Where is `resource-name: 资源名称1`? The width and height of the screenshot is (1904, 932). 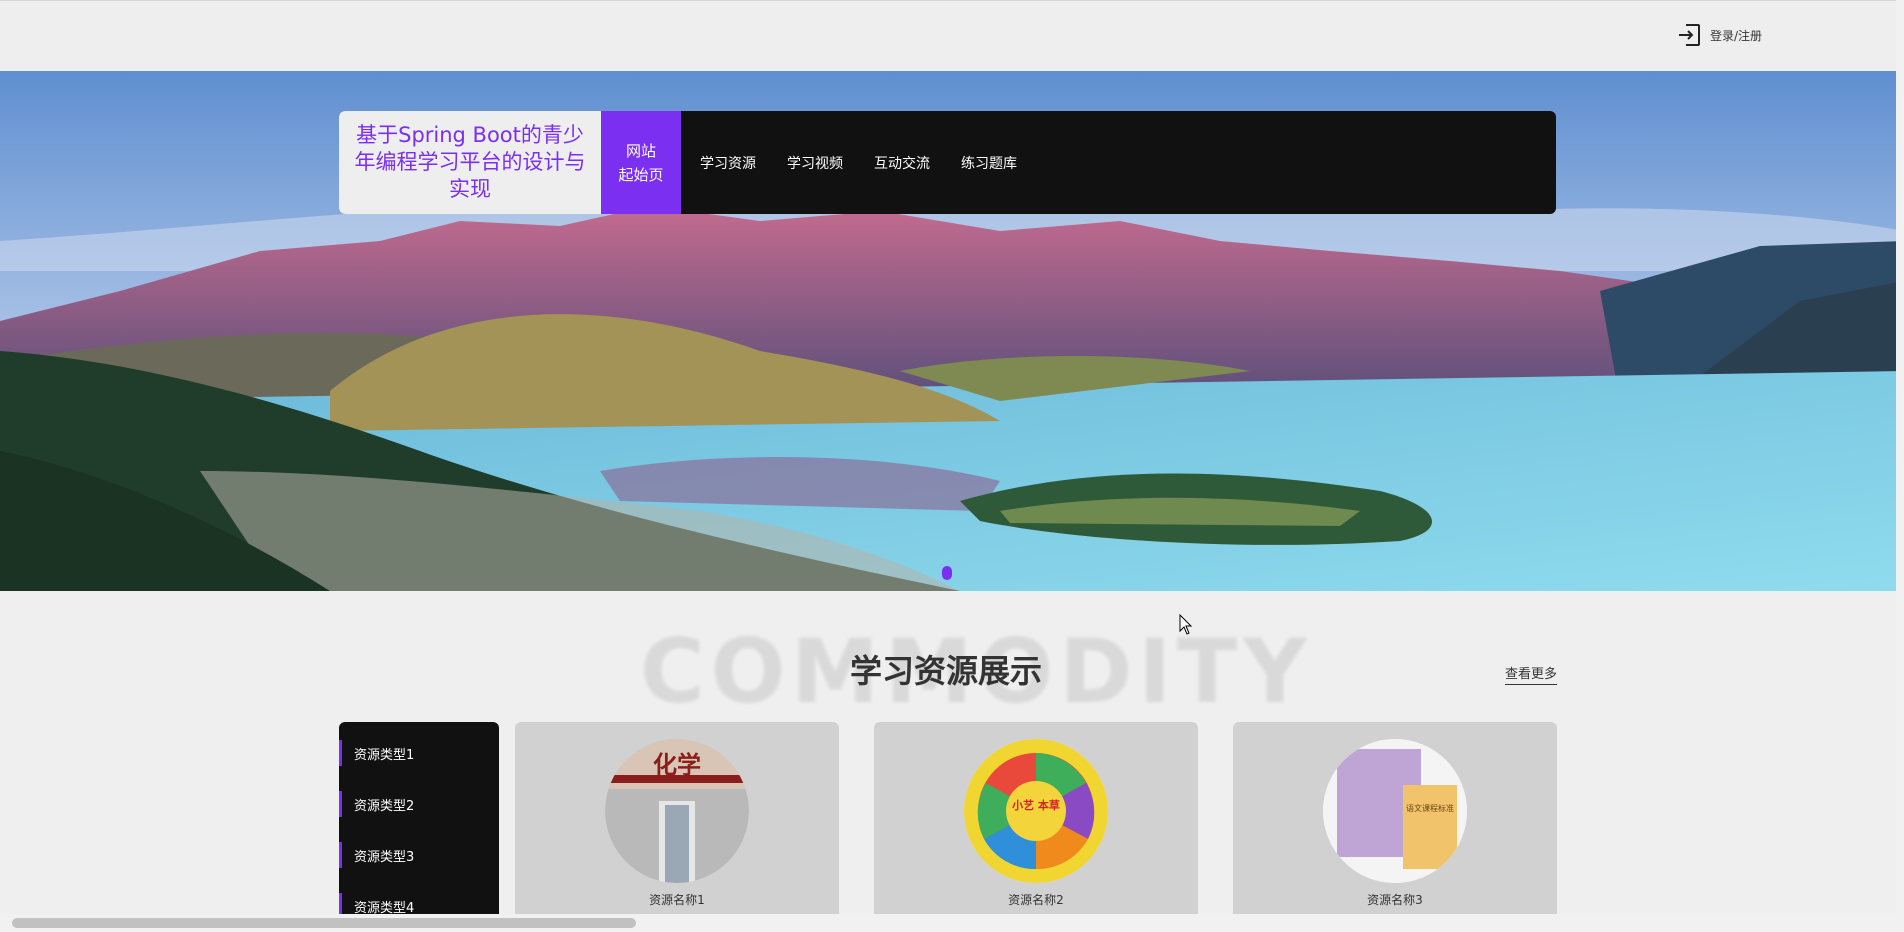 resource-name: 资源名称1 is located at coordinates (677, 900).